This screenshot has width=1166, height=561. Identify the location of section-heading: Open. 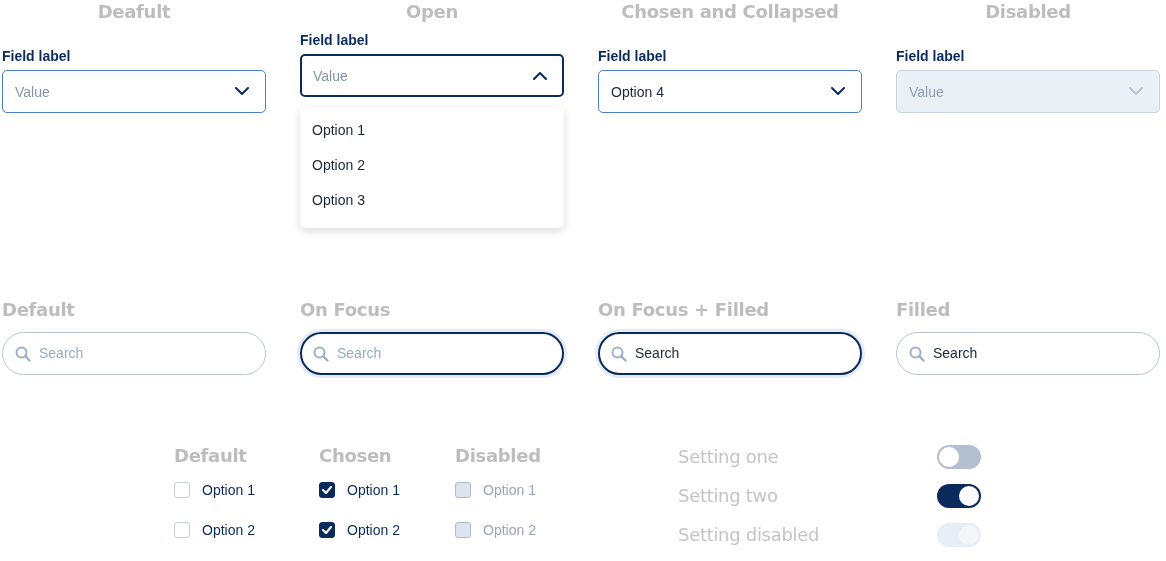
(432, 12).